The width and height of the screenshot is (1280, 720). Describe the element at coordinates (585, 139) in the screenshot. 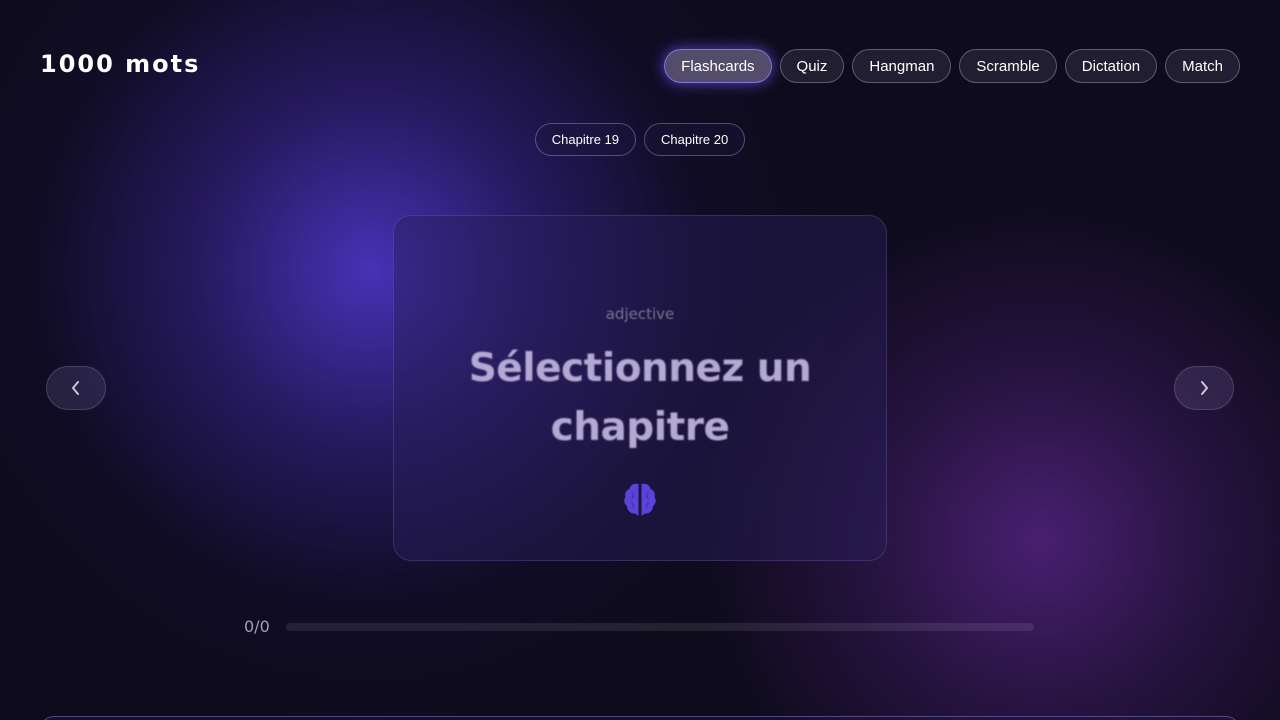

I see `chapter-19-button: Chapitre 19` at that location.